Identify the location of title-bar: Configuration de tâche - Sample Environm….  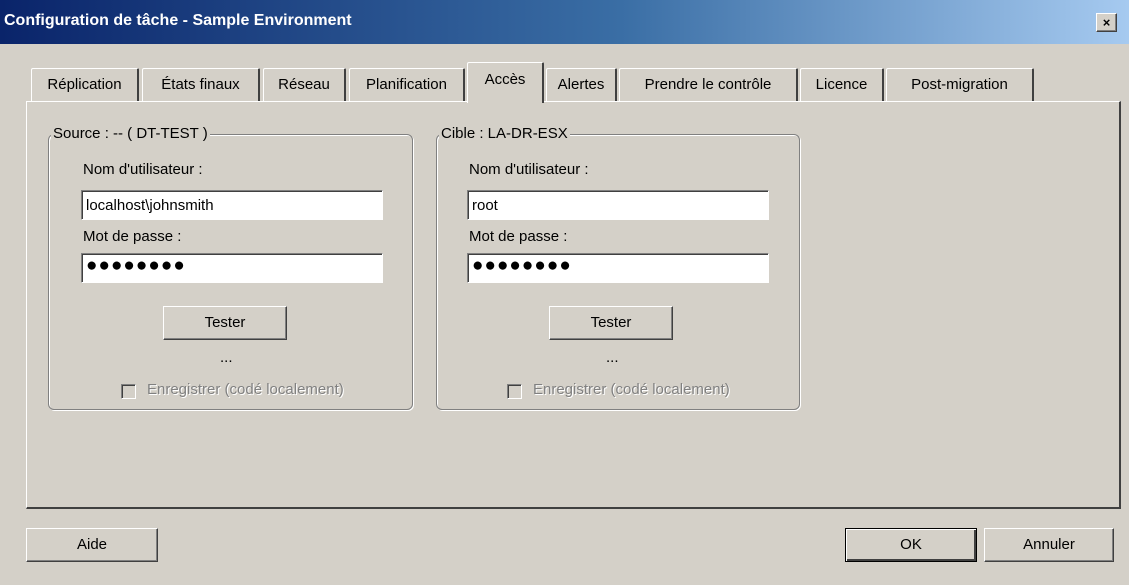
(564, 22).